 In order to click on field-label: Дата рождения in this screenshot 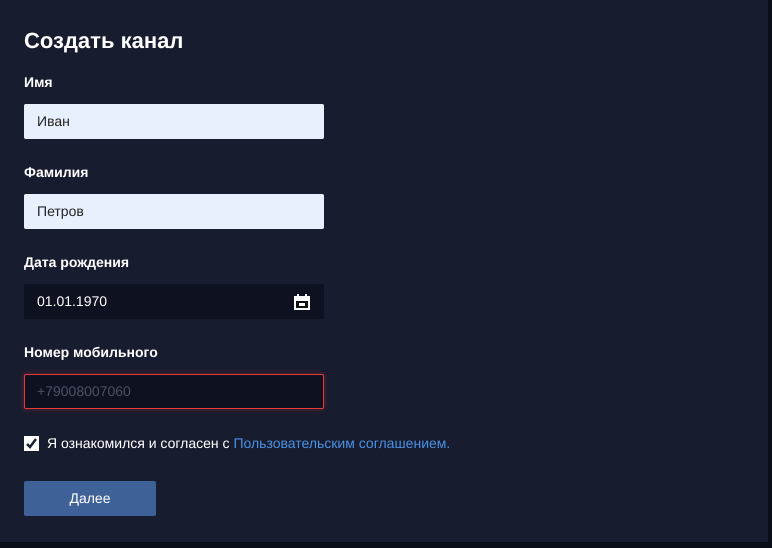, I will do `click(77, 262)`.